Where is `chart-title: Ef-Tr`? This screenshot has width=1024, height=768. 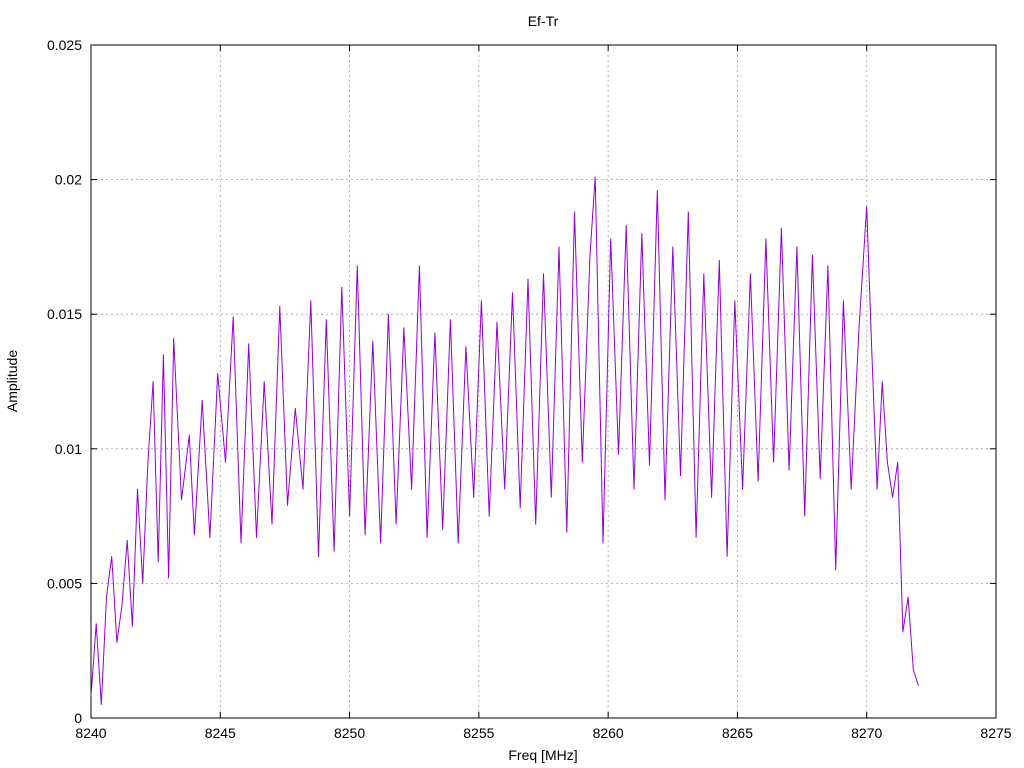
chart-title: Ef-Tr is located at coordinates (543, 21).